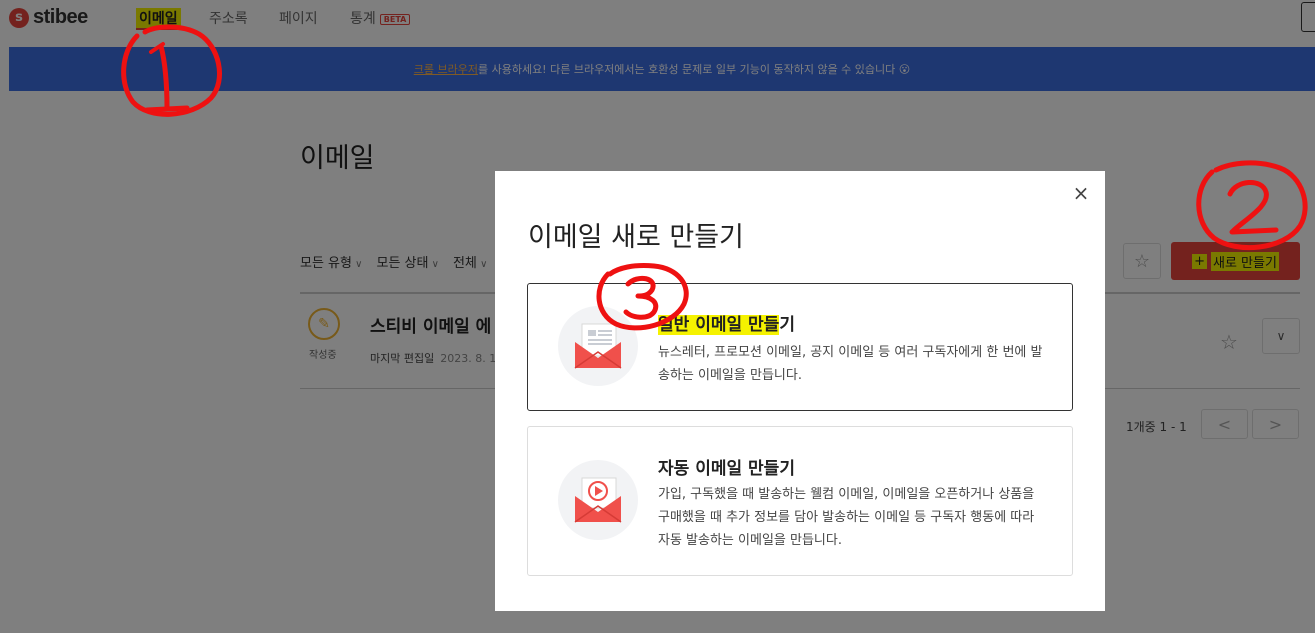  What do you see at coordinates (787, 325) in the screenshot?
I see `regular-email-title-rest: 기` at bounding box center [787, 325].